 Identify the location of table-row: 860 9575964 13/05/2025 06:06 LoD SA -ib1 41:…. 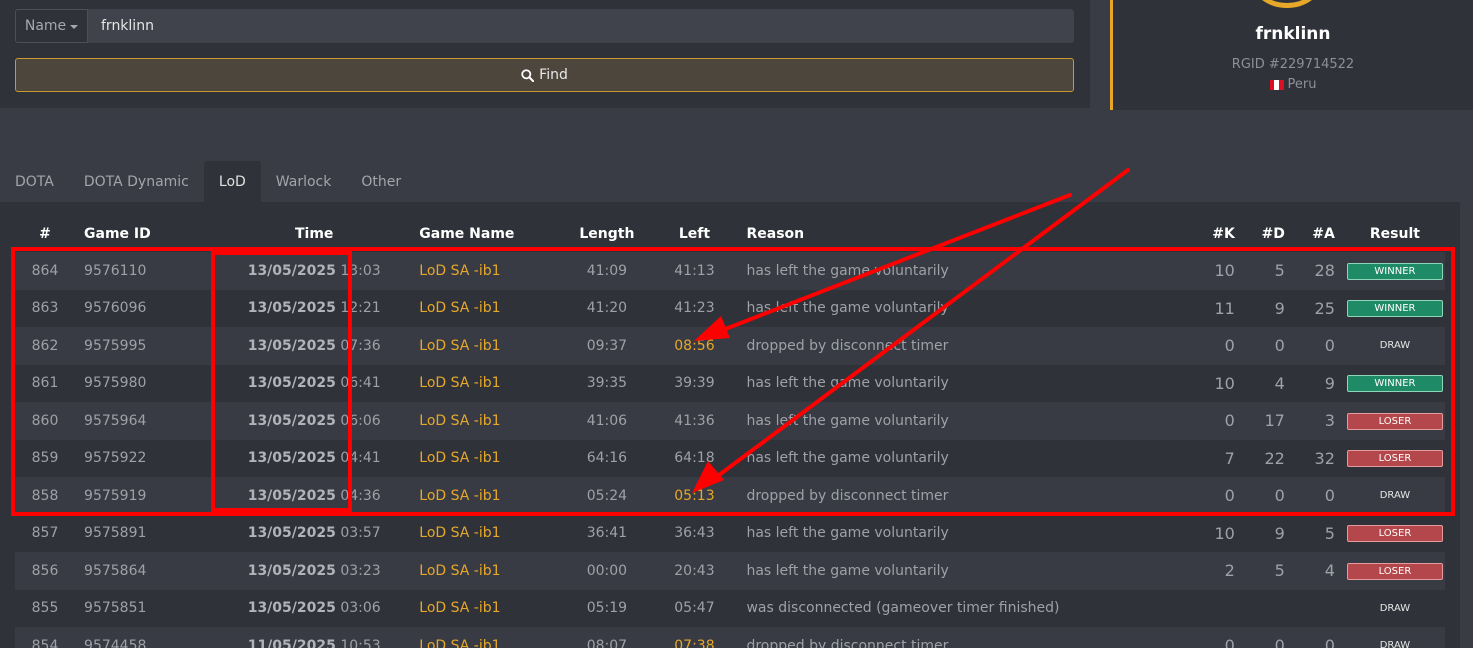
(730, 421).